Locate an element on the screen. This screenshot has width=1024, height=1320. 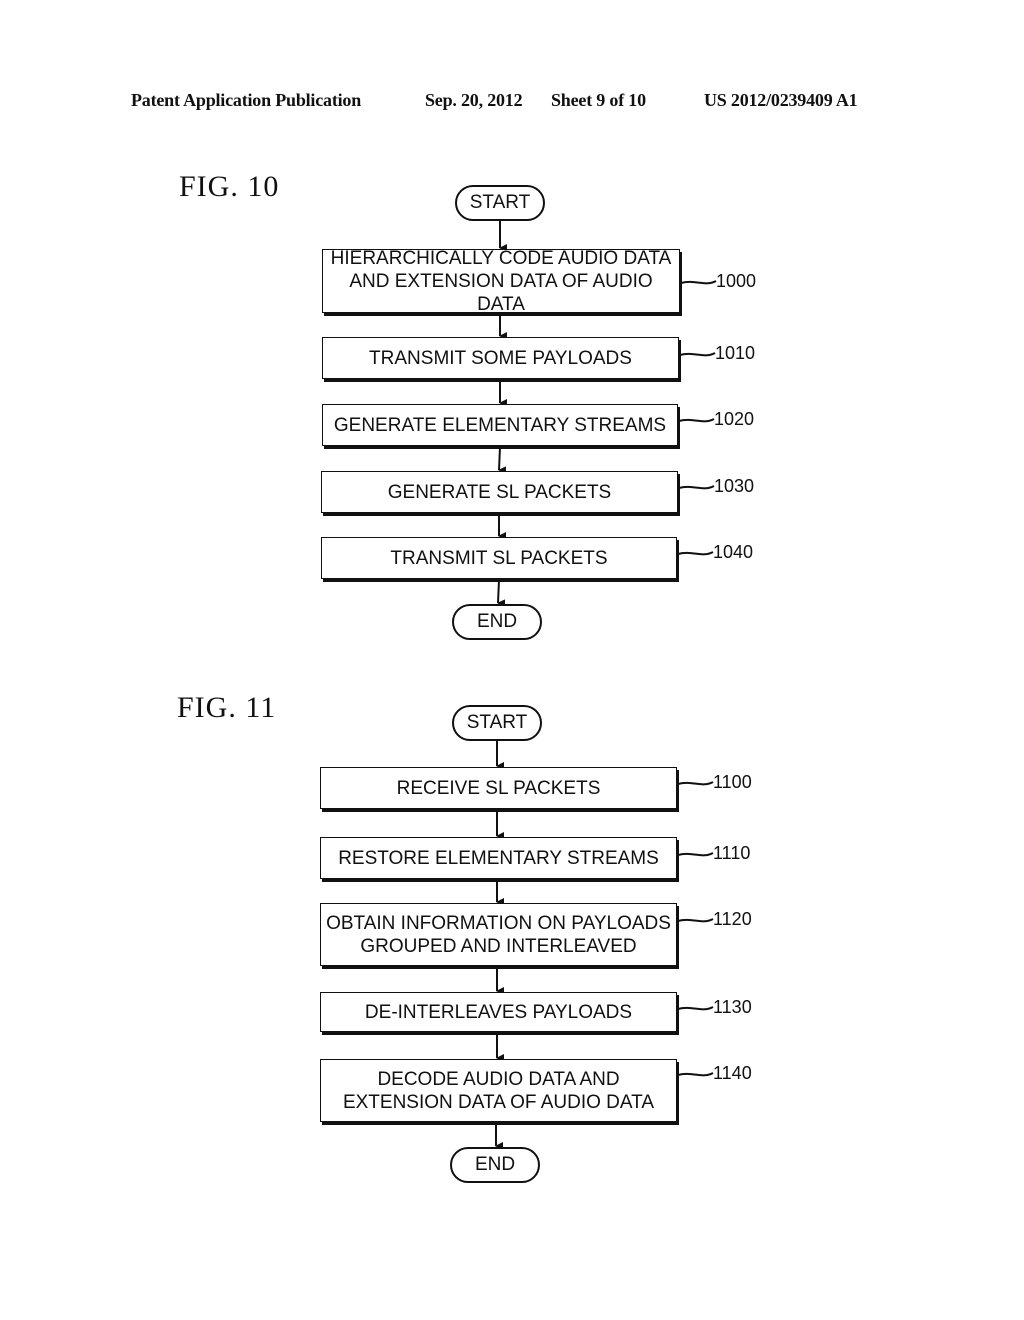
step-text-line: TRANSMIT SL PACKETS is located at coordinates (499, 558).